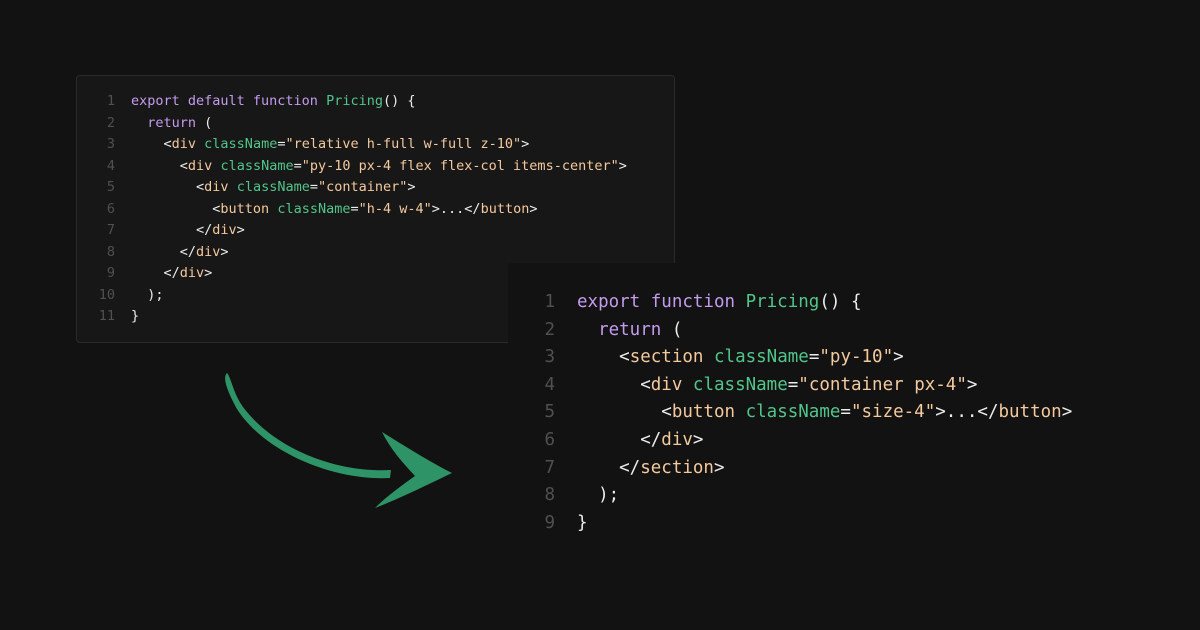  What do you see at coordinates (806, 469) in the screenshot?
I see `code-line: 7 </section>` at bounding box center [806, 469].